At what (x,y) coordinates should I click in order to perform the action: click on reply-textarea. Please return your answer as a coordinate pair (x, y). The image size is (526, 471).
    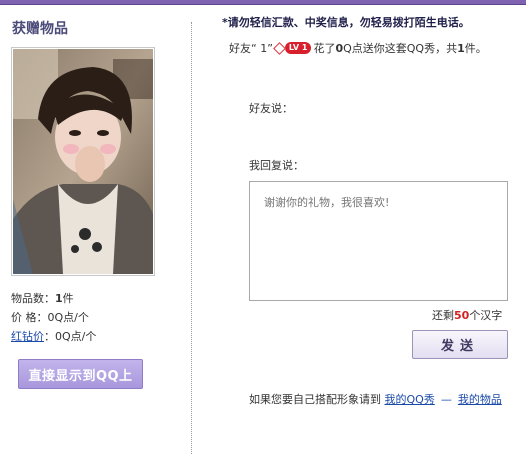
    Looking at the image, I should click on (378, 241).